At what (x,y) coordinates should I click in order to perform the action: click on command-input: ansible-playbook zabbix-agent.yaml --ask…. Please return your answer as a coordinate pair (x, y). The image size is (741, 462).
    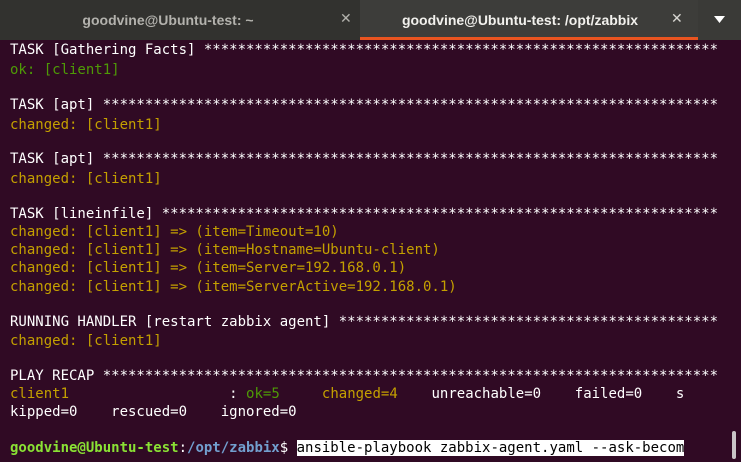
    Looking at the image, I should click on (490, 448).